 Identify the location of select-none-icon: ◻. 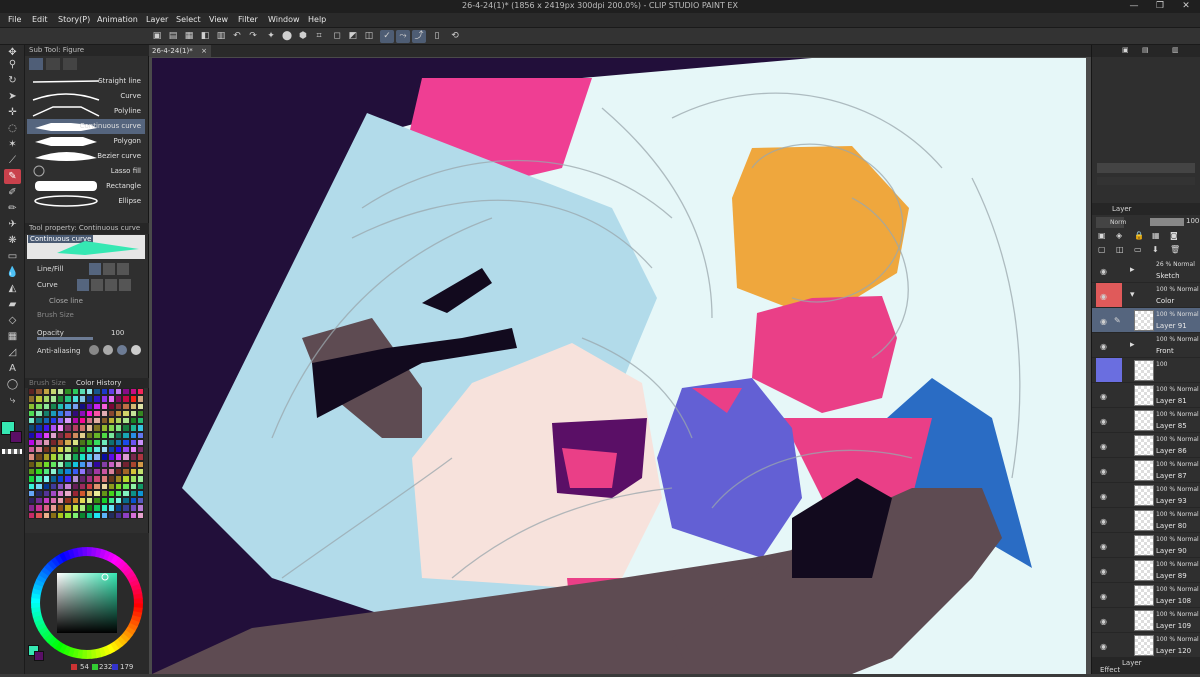
(337, 36).